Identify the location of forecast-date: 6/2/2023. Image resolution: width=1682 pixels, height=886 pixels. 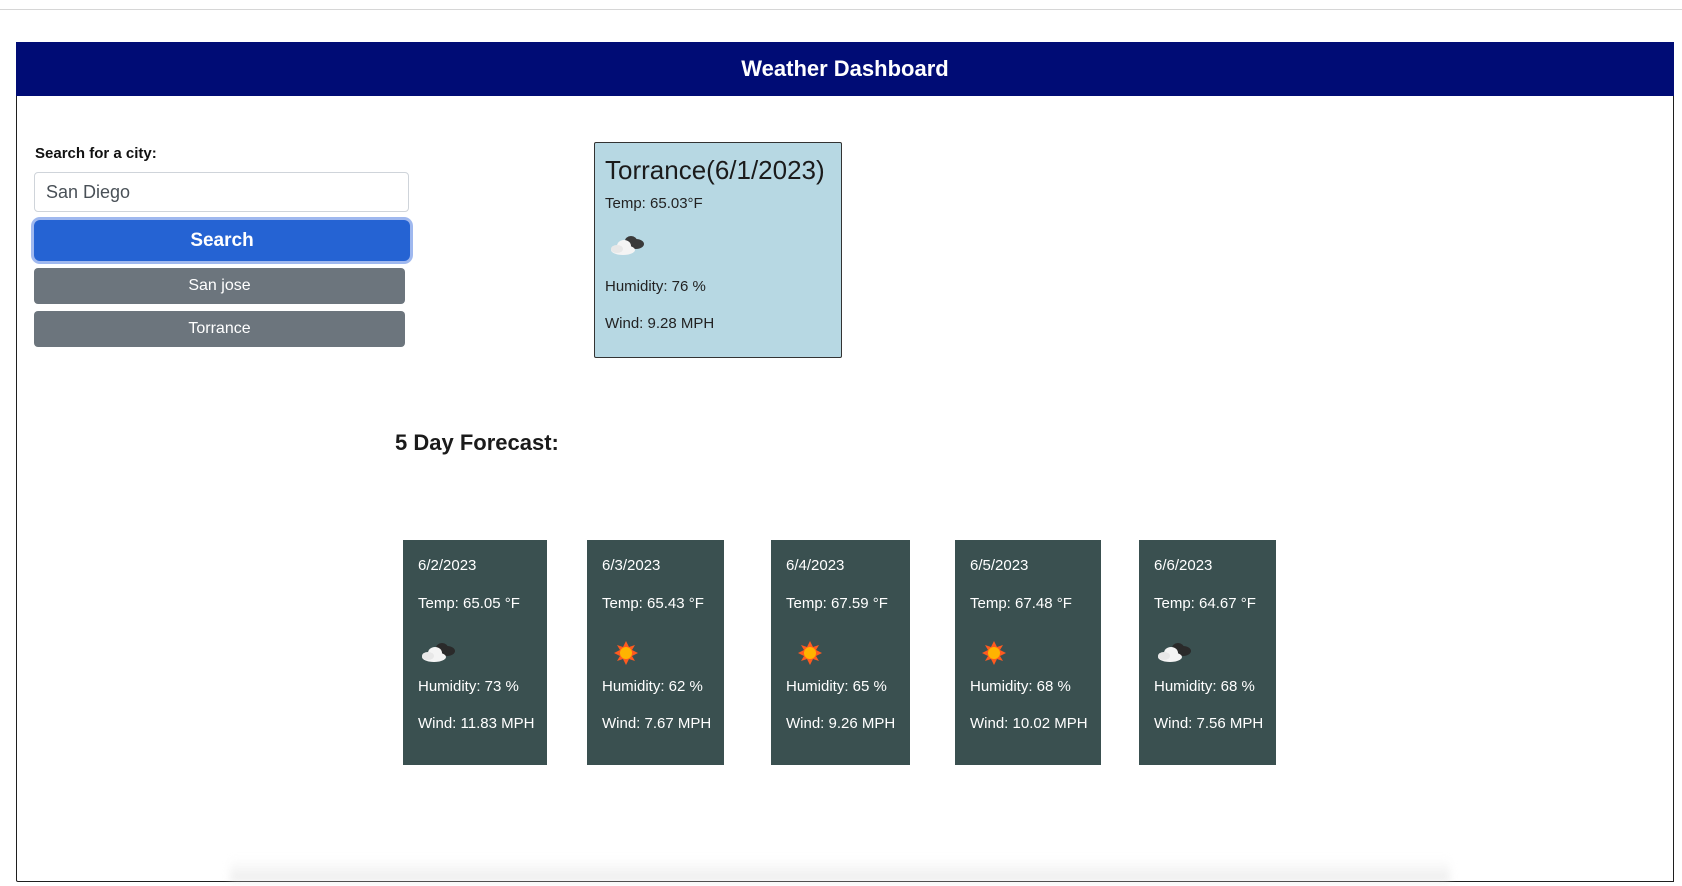
(447, 565).